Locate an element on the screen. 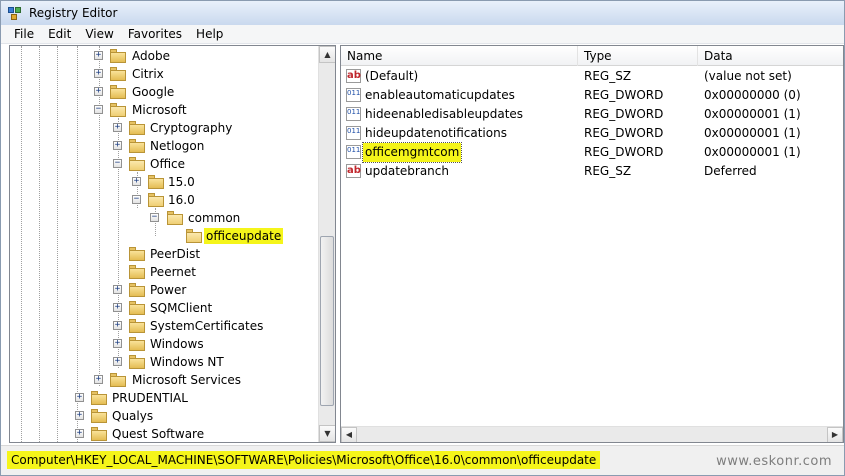 The height and width of the screenshot is (476, 845). menu-favorites: Favorites is located at coordinates (155, 34).